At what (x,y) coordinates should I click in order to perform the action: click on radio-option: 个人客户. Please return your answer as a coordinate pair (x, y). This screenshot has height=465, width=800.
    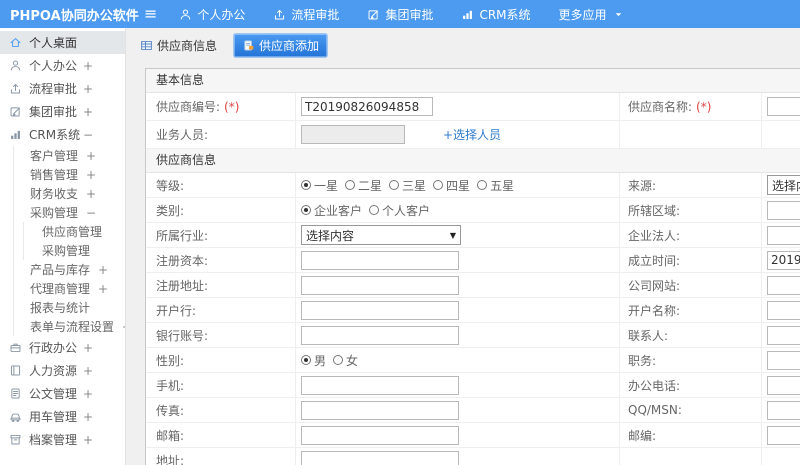
    Looking at the image, I should click on (399, 210).